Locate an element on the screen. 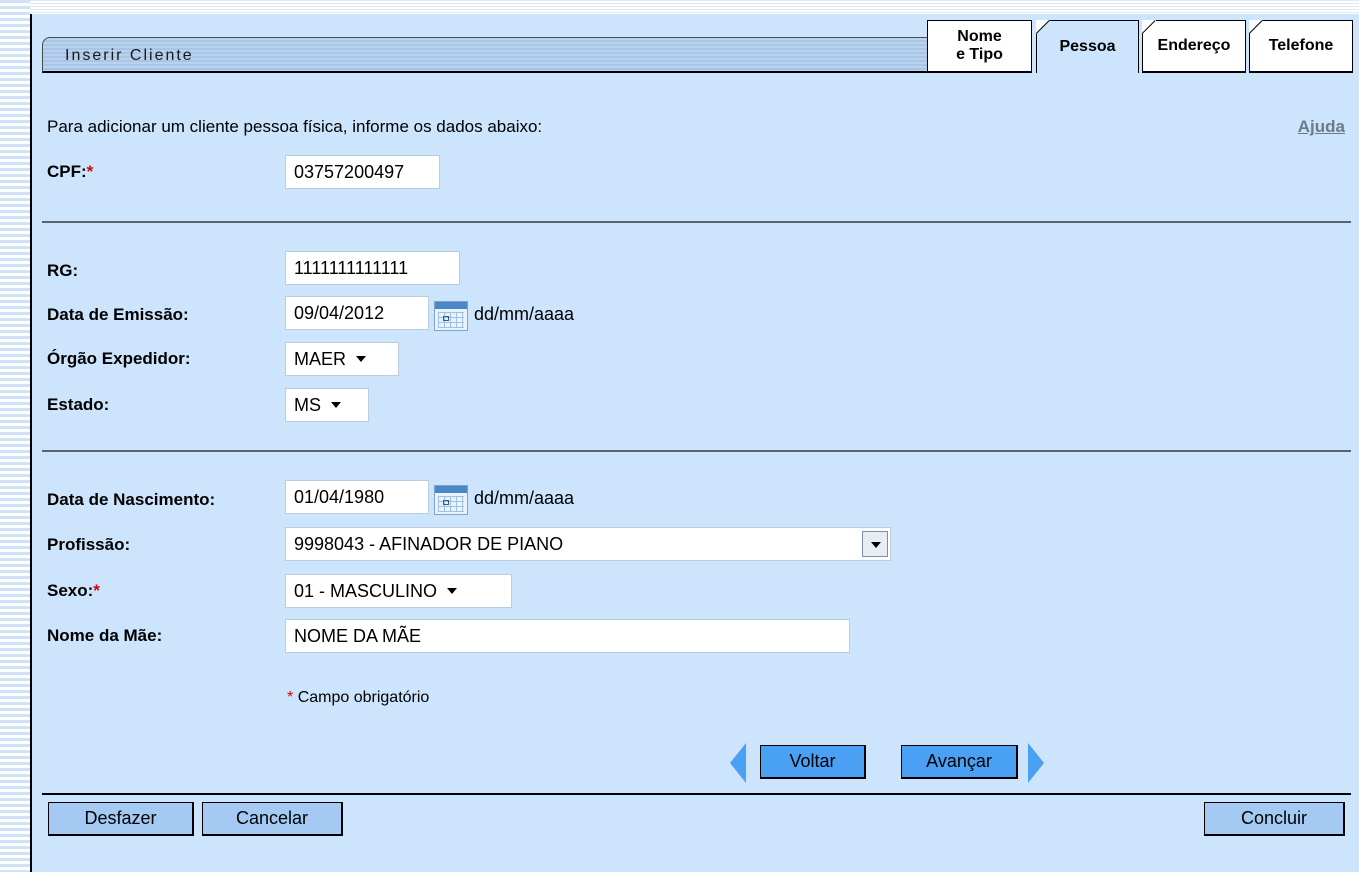 The width and height of the screenshot is (1359, 872). tab-telefone-label: Telefone is located at coordinates (1301, 45).